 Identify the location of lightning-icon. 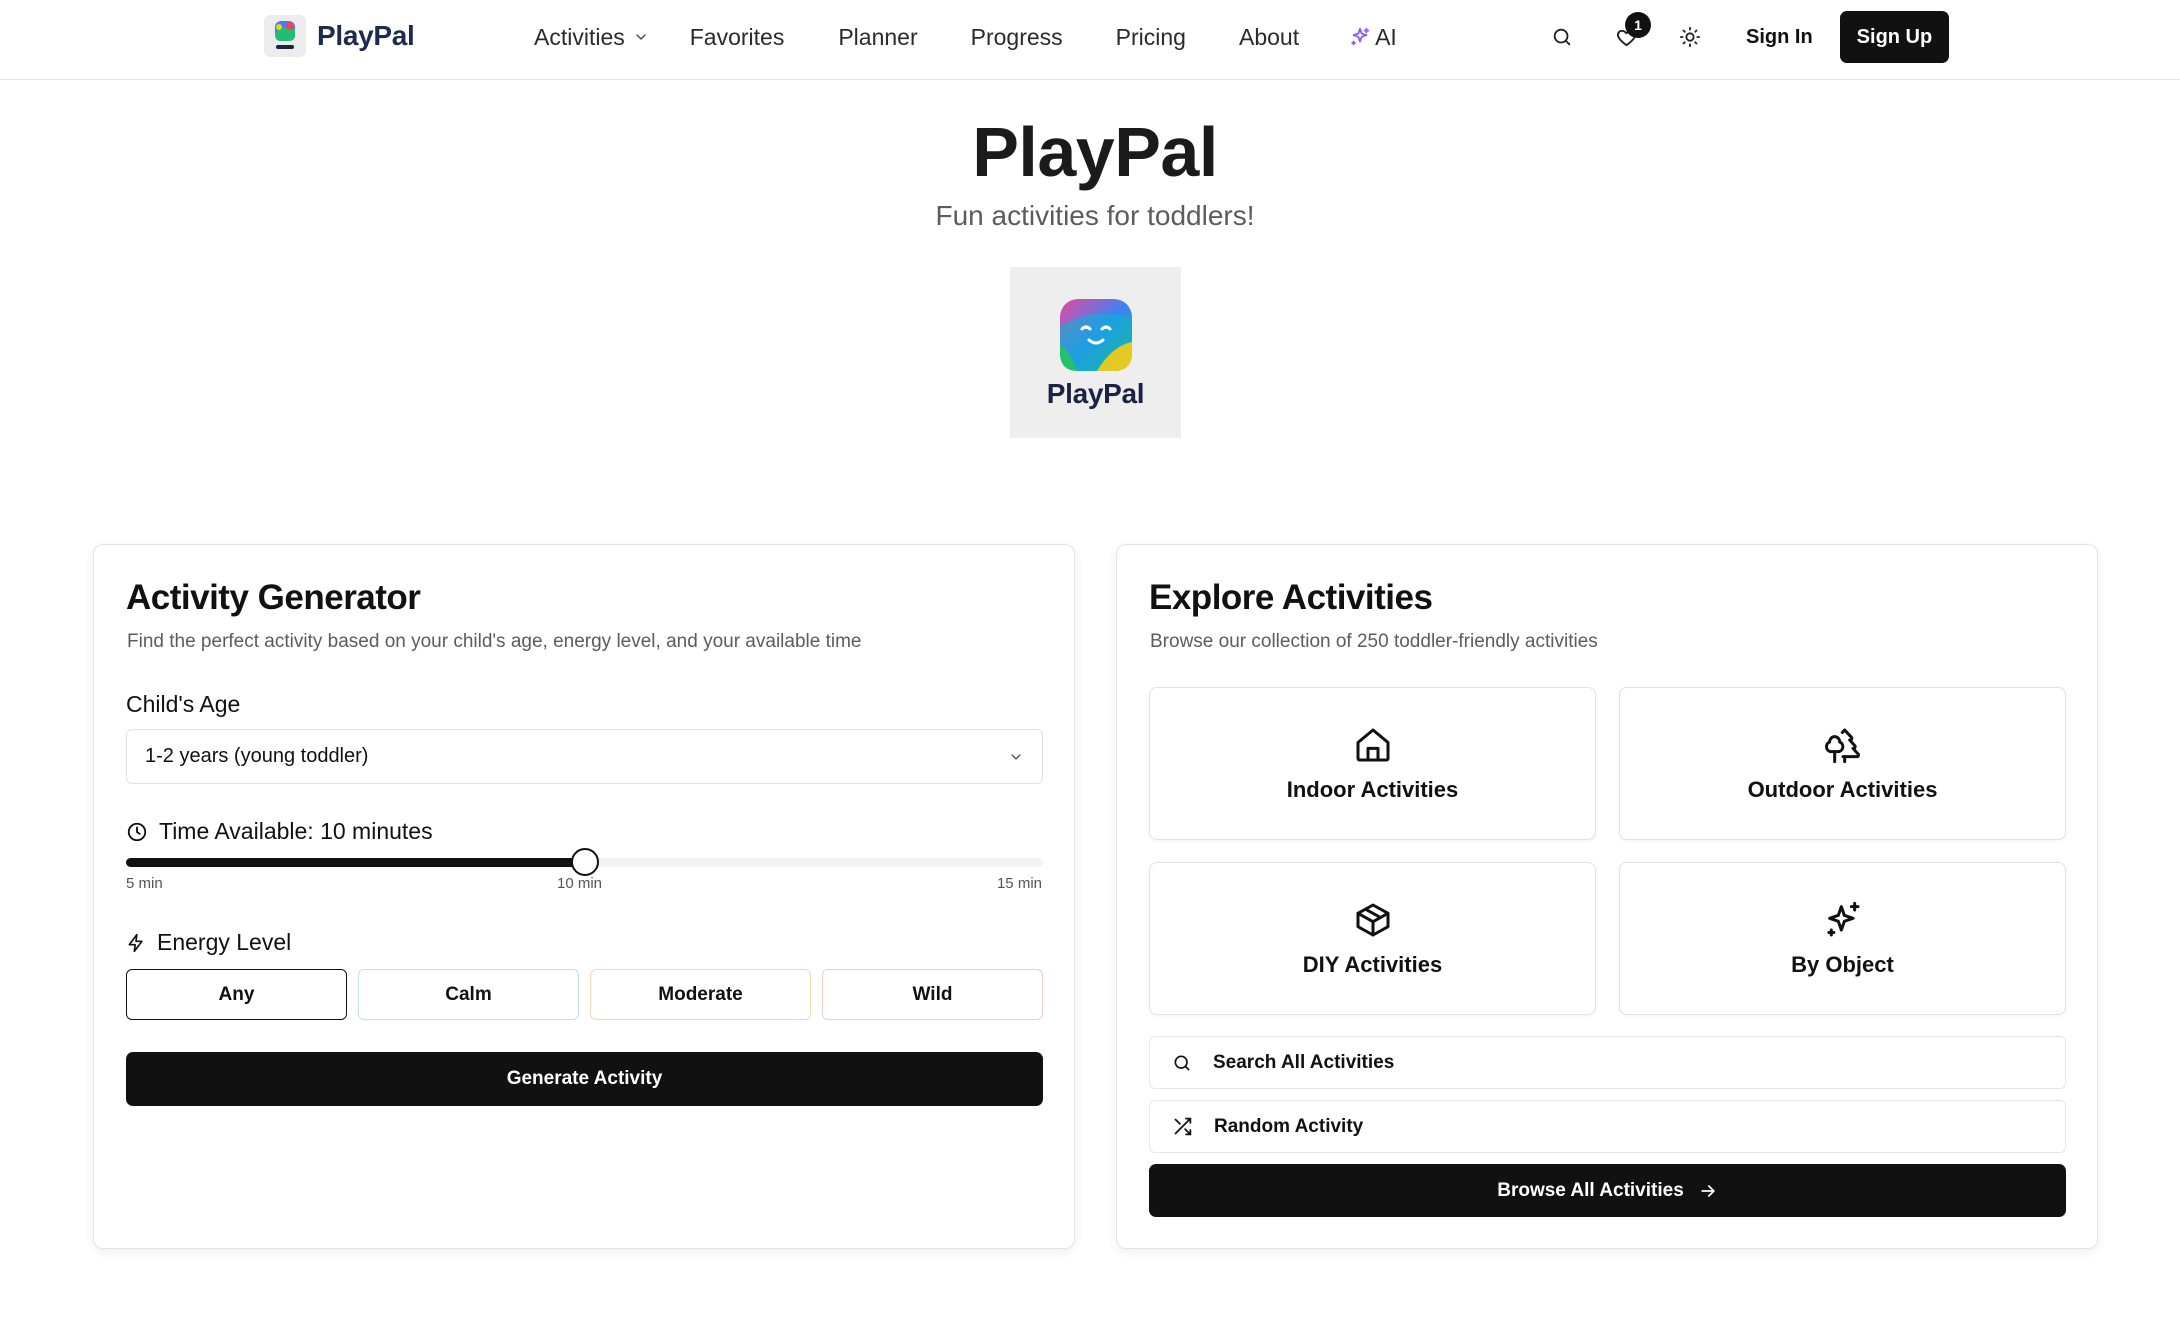
(135, 942).